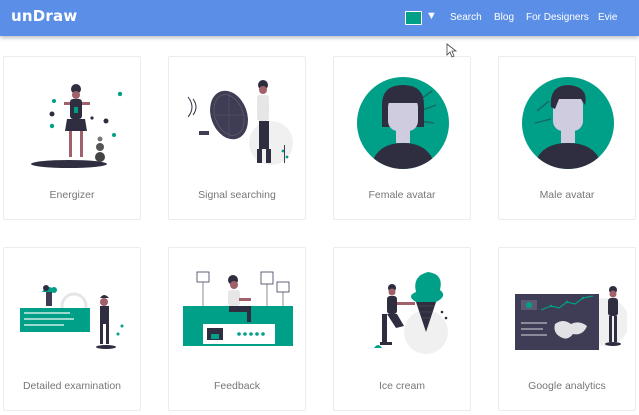 This screenshot has width=639, height=415. Describe the element at coordinates (319, 18) in the screenshot. I see `top-navbar: unDraw ▼ Search Blog For Designers Evie` at that location.